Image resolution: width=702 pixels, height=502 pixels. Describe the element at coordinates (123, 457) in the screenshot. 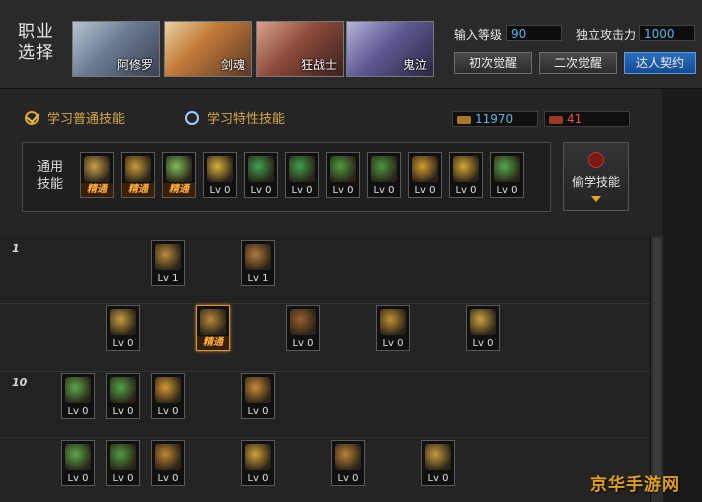

I see `star-burst-icon` at that location.